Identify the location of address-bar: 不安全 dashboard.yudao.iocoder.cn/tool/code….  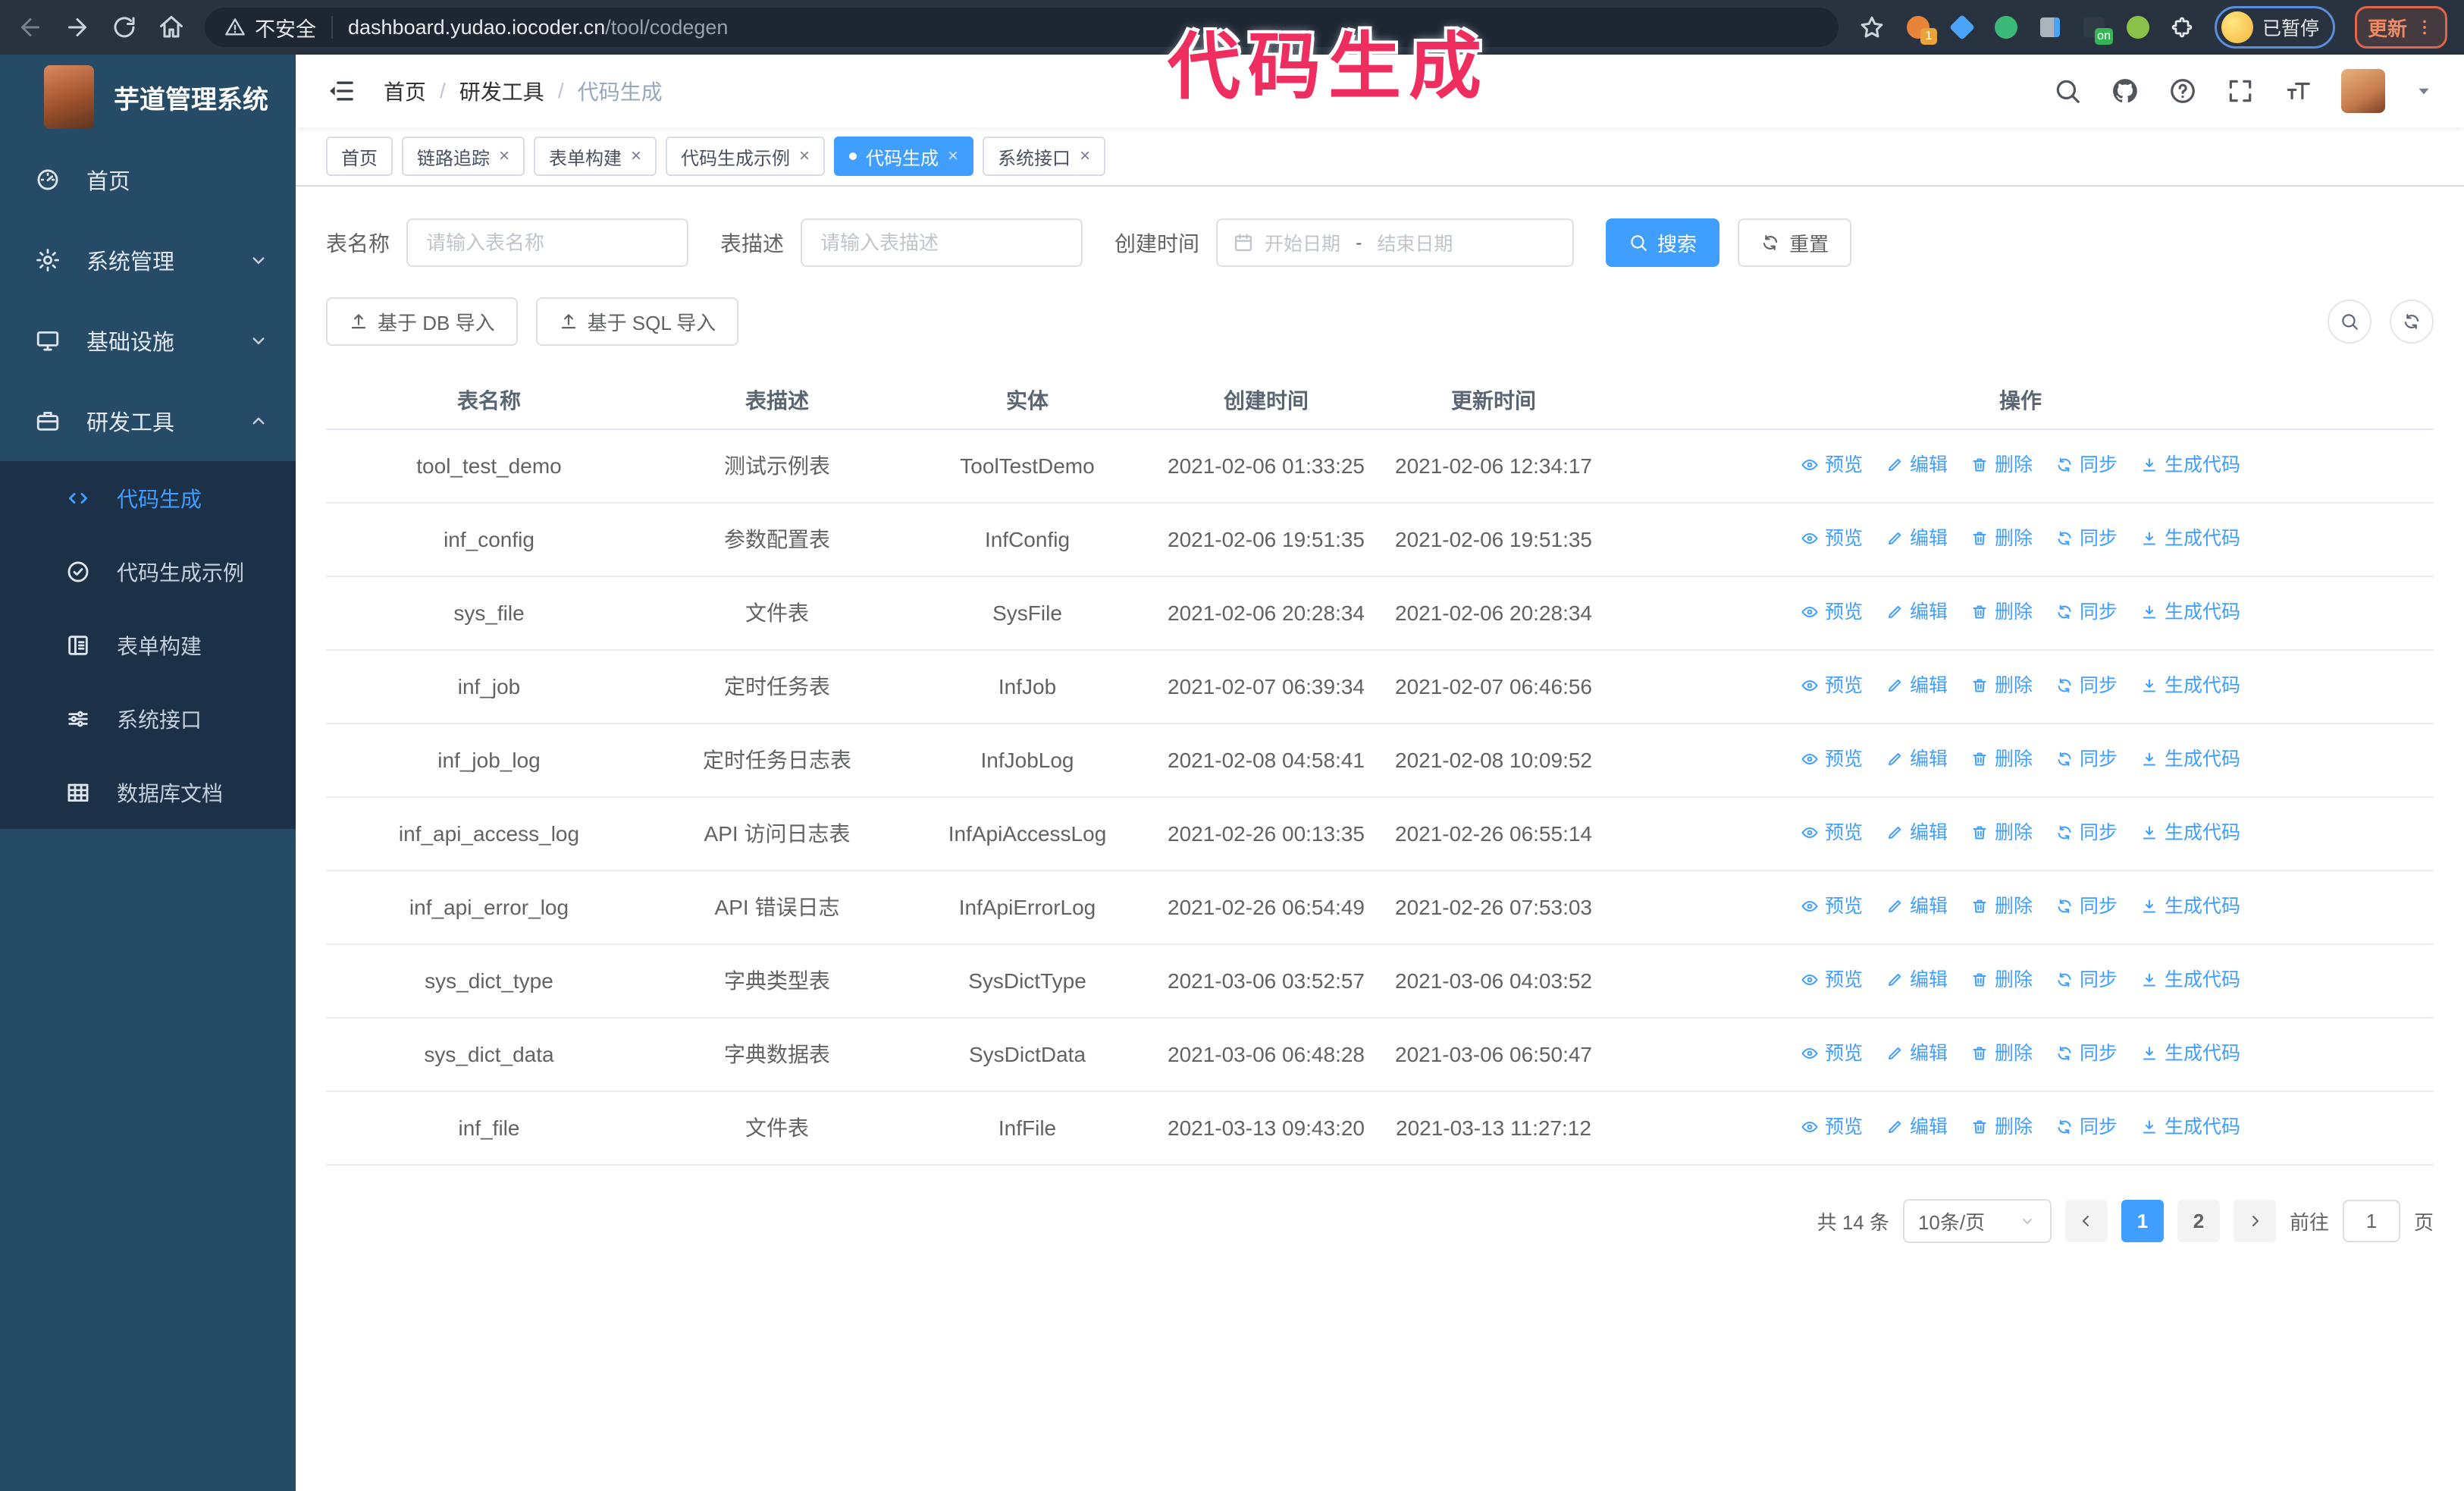
(1022, 27).